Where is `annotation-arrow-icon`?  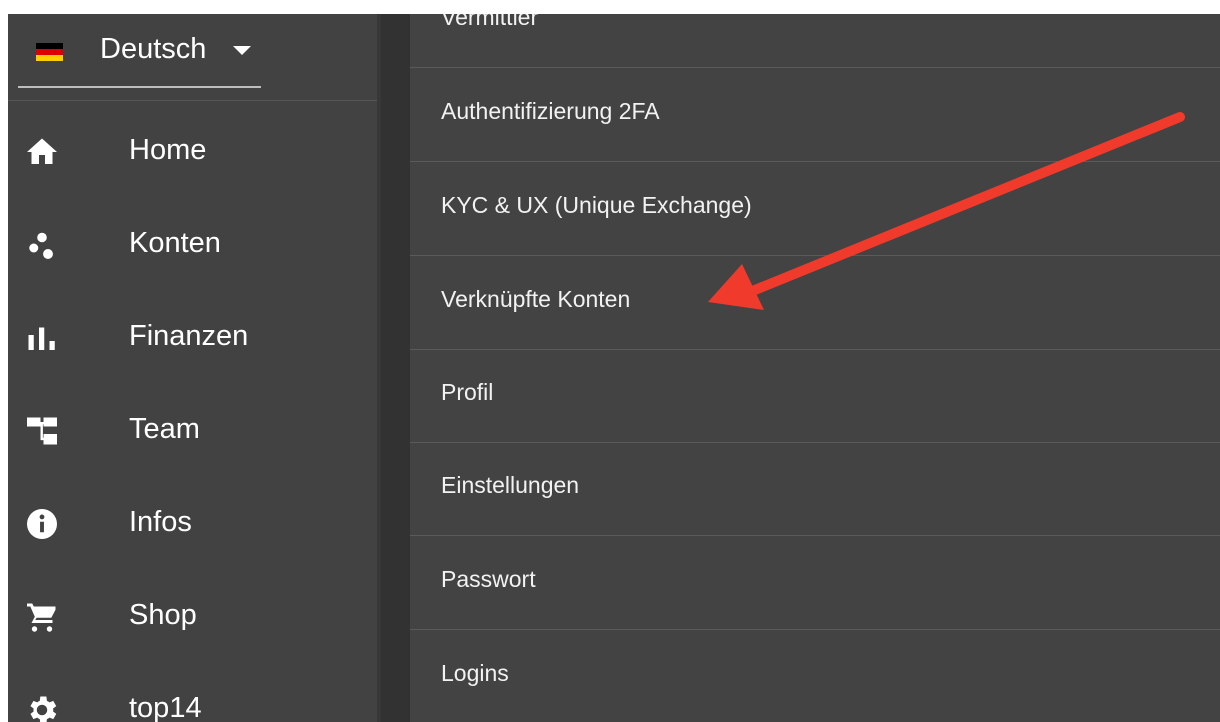
annotation-arrow-icon is located at coordinates (946, 211).